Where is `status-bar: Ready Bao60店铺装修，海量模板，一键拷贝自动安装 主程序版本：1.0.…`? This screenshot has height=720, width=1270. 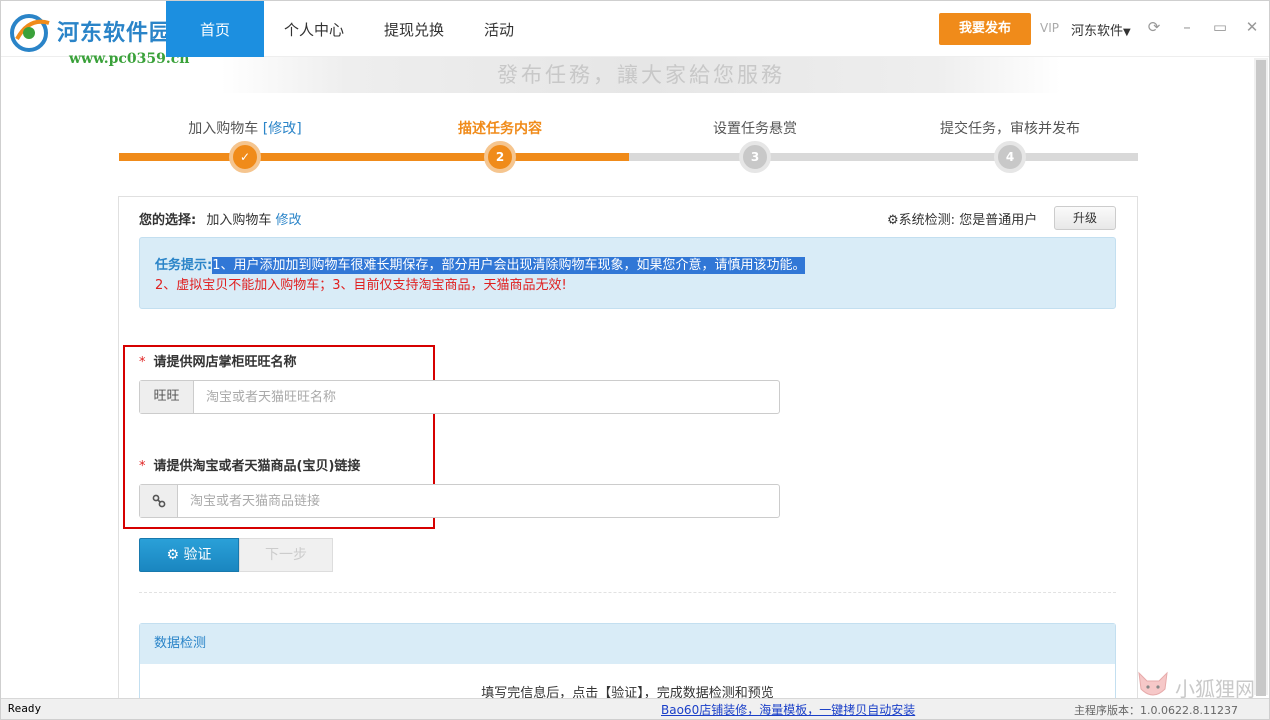 status-bar: Ready Bao60店铺装修，海量模板，一键拷贝自动安装 主程序版本：1.0.… is located at coordinates (635, 708).